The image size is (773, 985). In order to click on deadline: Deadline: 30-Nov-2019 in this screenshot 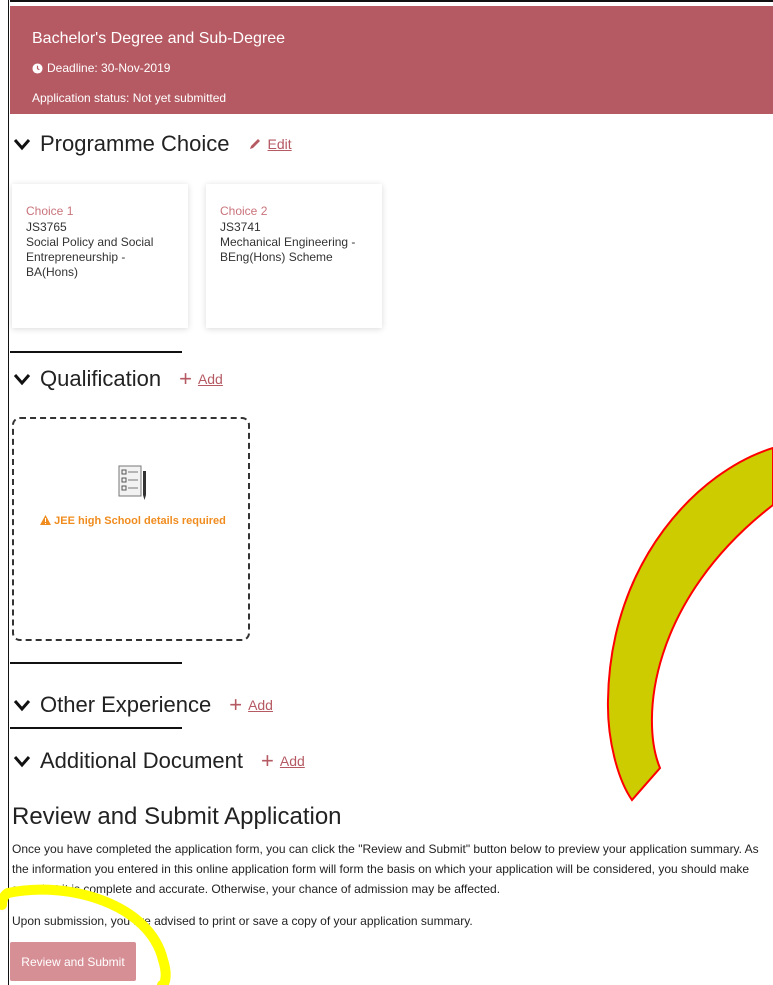, I will do `click(101, 68)`.